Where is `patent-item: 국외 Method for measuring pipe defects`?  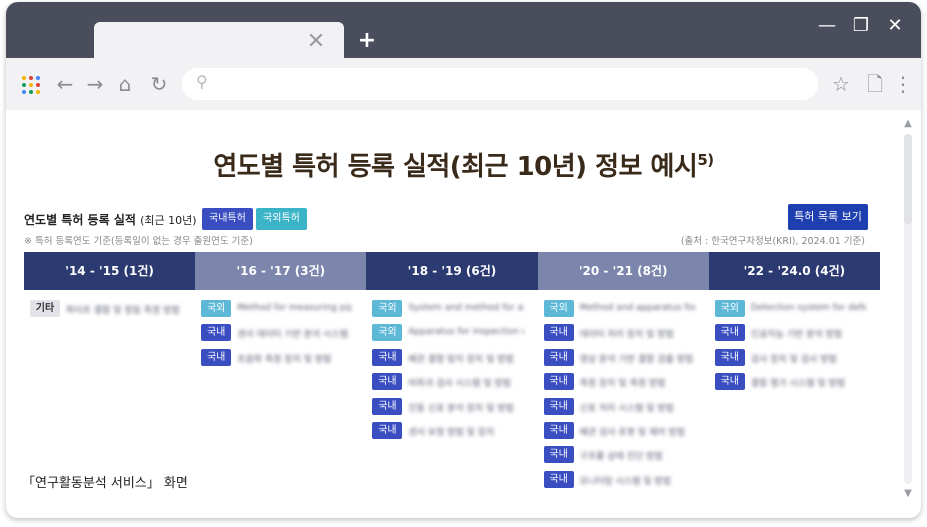 patent-item: 국외 Method for measuring pipe defects is located at coordinates (279, 312).